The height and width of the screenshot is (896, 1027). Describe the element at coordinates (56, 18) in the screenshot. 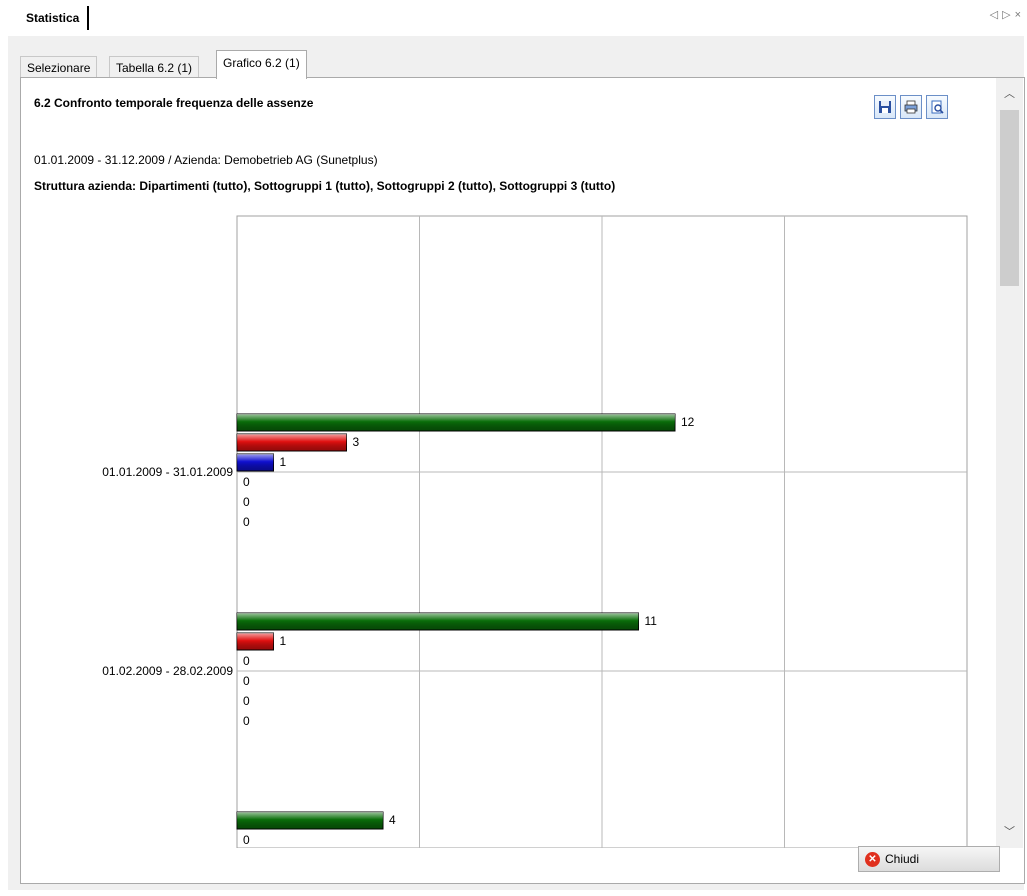

I see `window-title: Statistica` at that location.